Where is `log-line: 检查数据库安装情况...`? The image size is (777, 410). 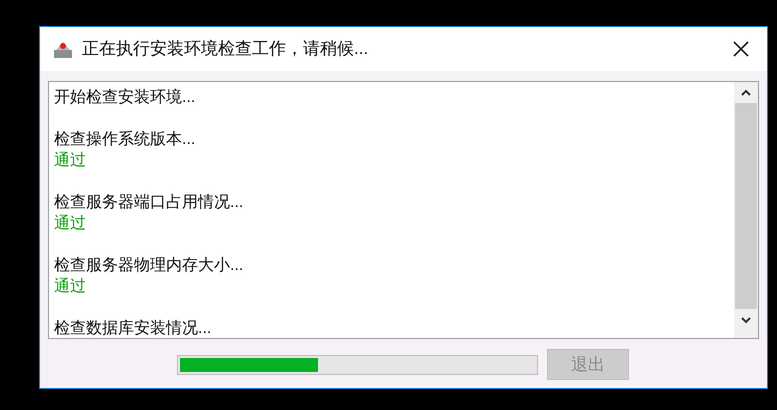 log-line: 检查数据库安装情况... is located at coordinates (133, 328).